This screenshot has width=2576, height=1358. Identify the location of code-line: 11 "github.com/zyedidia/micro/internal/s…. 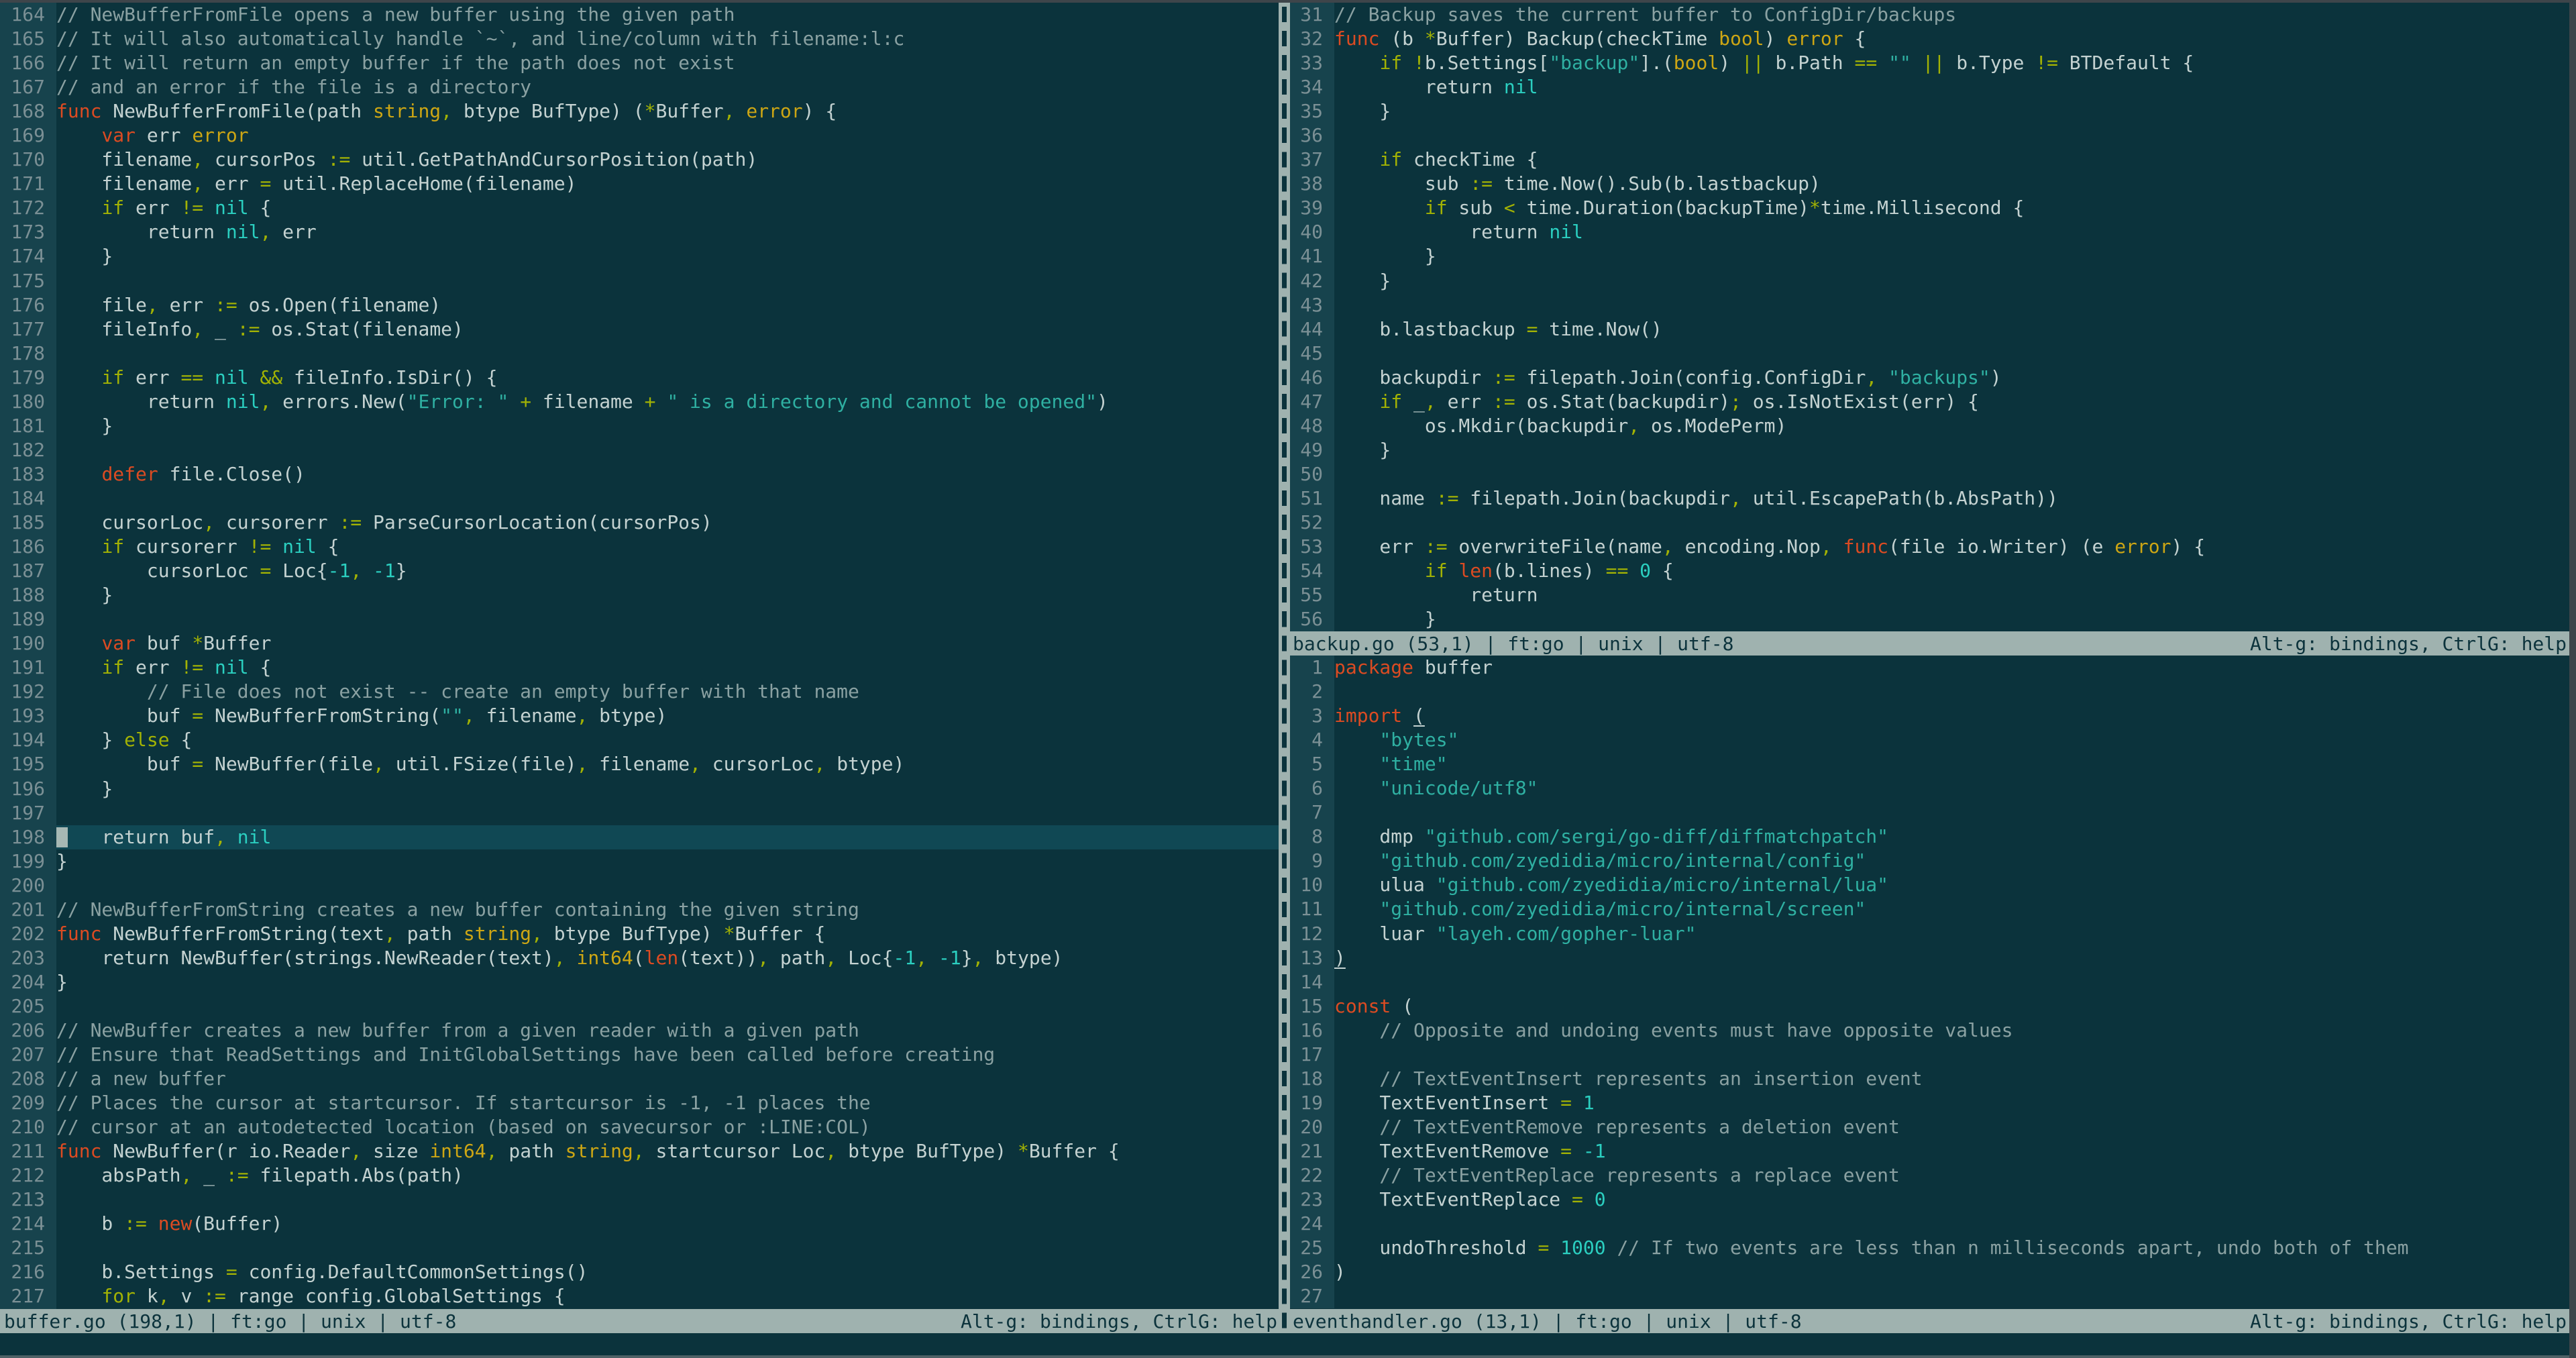
(1933, 910).